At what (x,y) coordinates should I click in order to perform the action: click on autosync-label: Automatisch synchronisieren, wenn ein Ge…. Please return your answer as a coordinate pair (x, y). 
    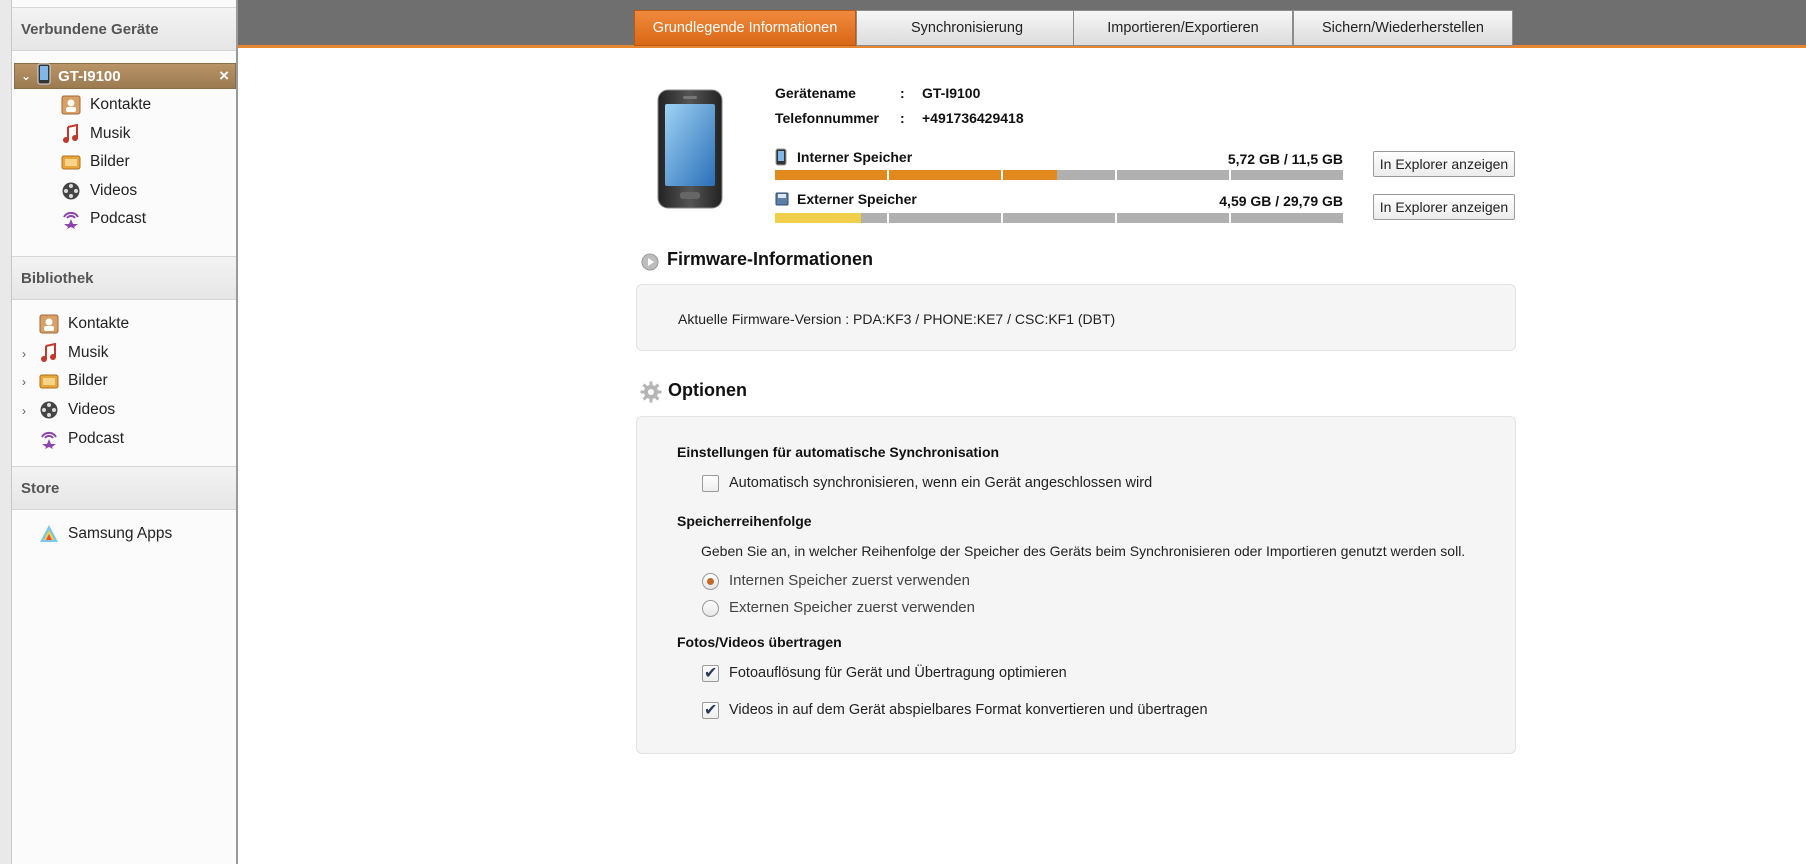
    Looking at the image, I should click on (941, 483).